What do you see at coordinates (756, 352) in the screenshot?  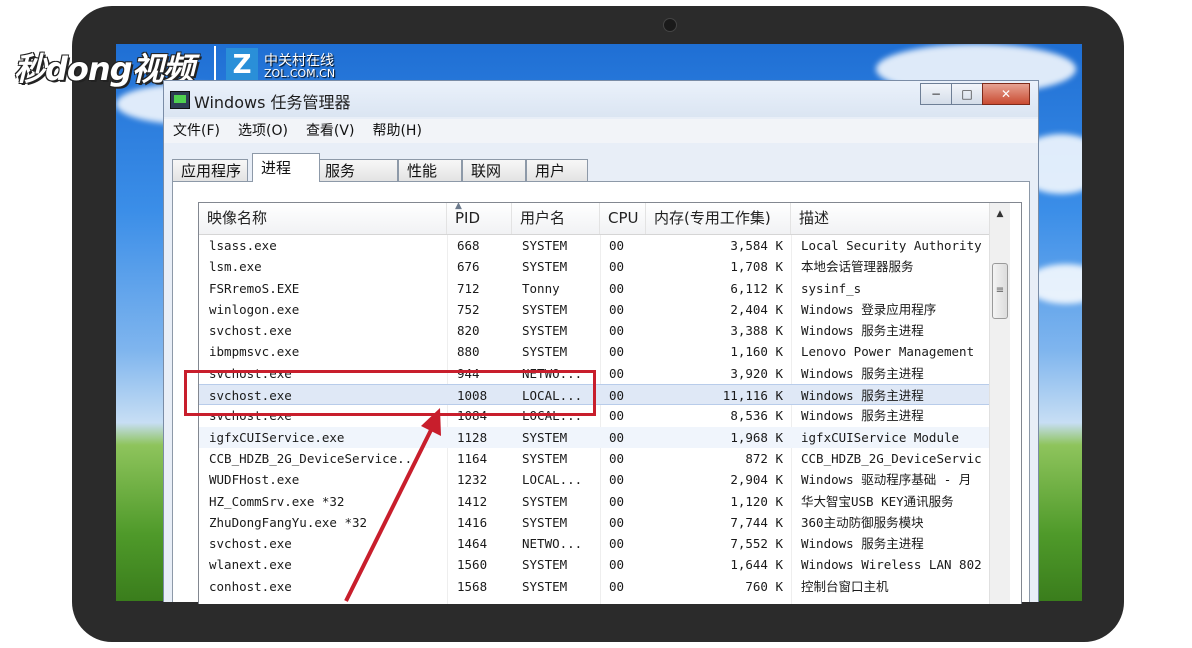 I see `cell-mem: 1,160 K` at bounding box center [756, 352].